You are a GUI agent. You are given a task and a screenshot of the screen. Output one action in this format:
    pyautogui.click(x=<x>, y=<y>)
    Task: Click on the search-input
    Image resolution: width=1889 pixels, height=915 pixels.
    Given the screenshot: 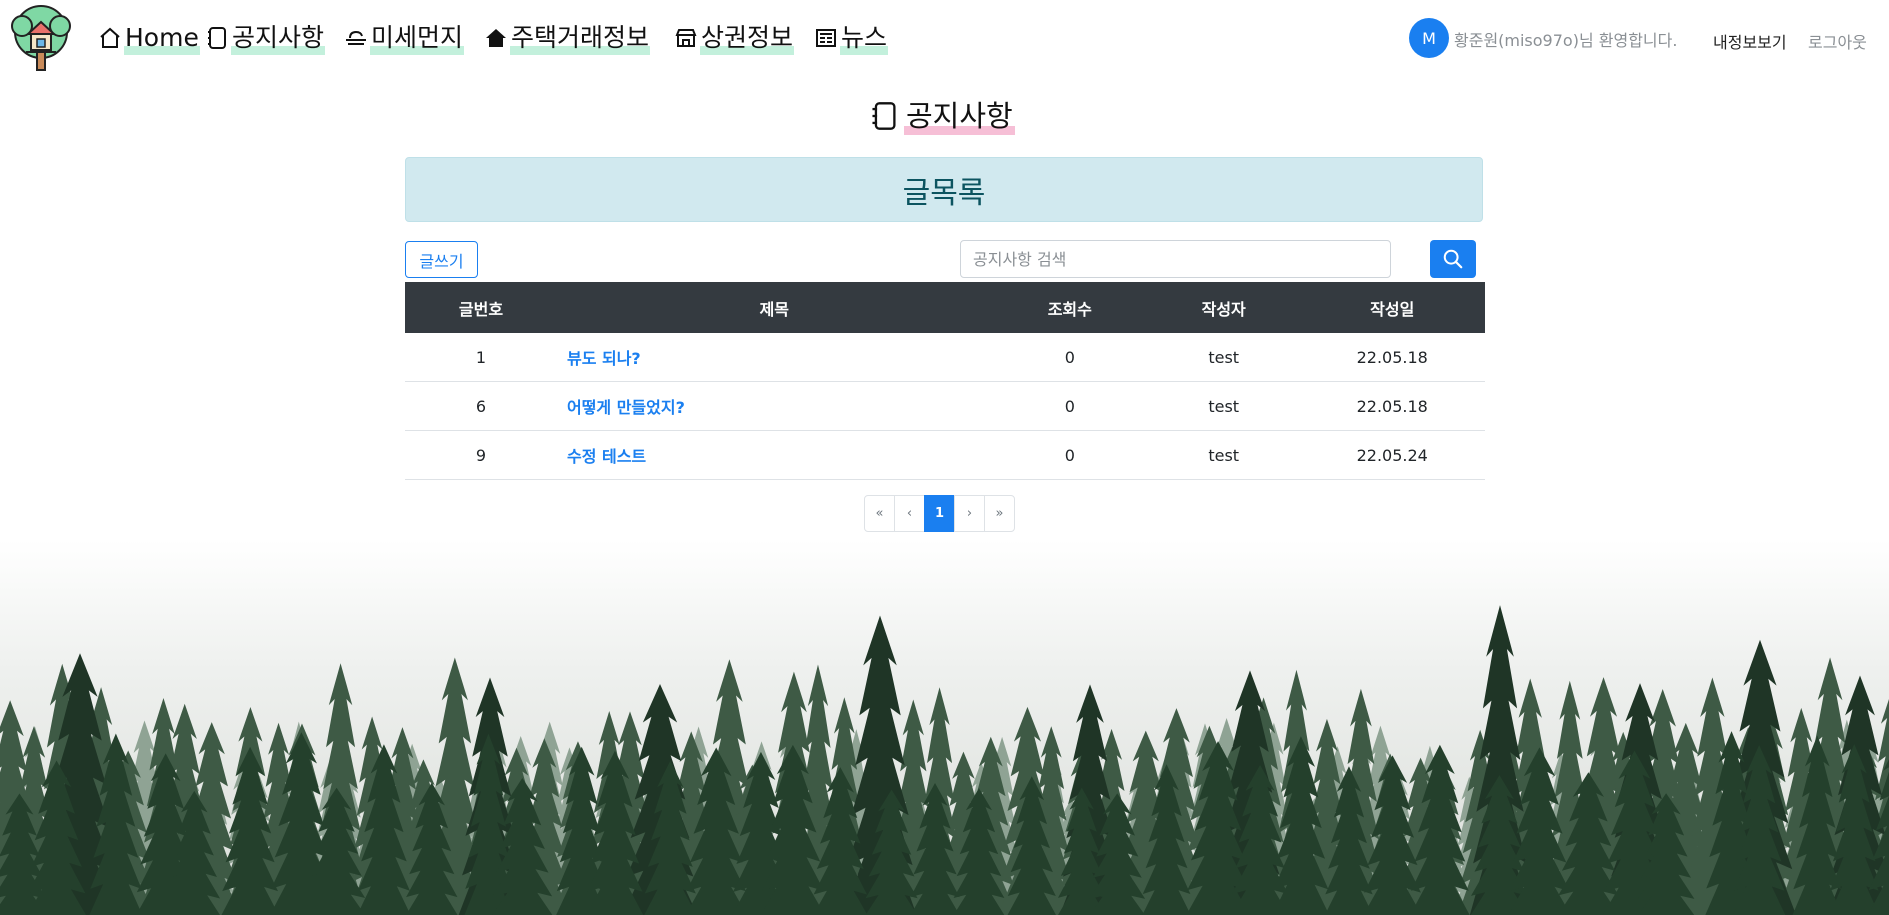 What is the action you would take?
    pyautogui.click(x=1175, y=259)
    